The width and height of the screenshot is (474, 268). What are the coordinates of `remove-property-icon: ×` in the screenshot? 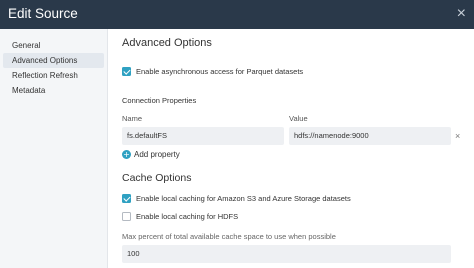 It's located at (457, 136).